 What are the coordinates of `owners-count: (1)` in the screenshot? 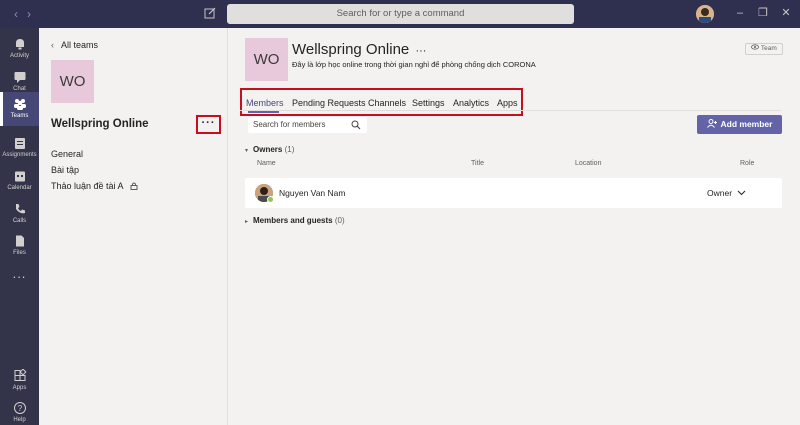 It's located at (289, 149).